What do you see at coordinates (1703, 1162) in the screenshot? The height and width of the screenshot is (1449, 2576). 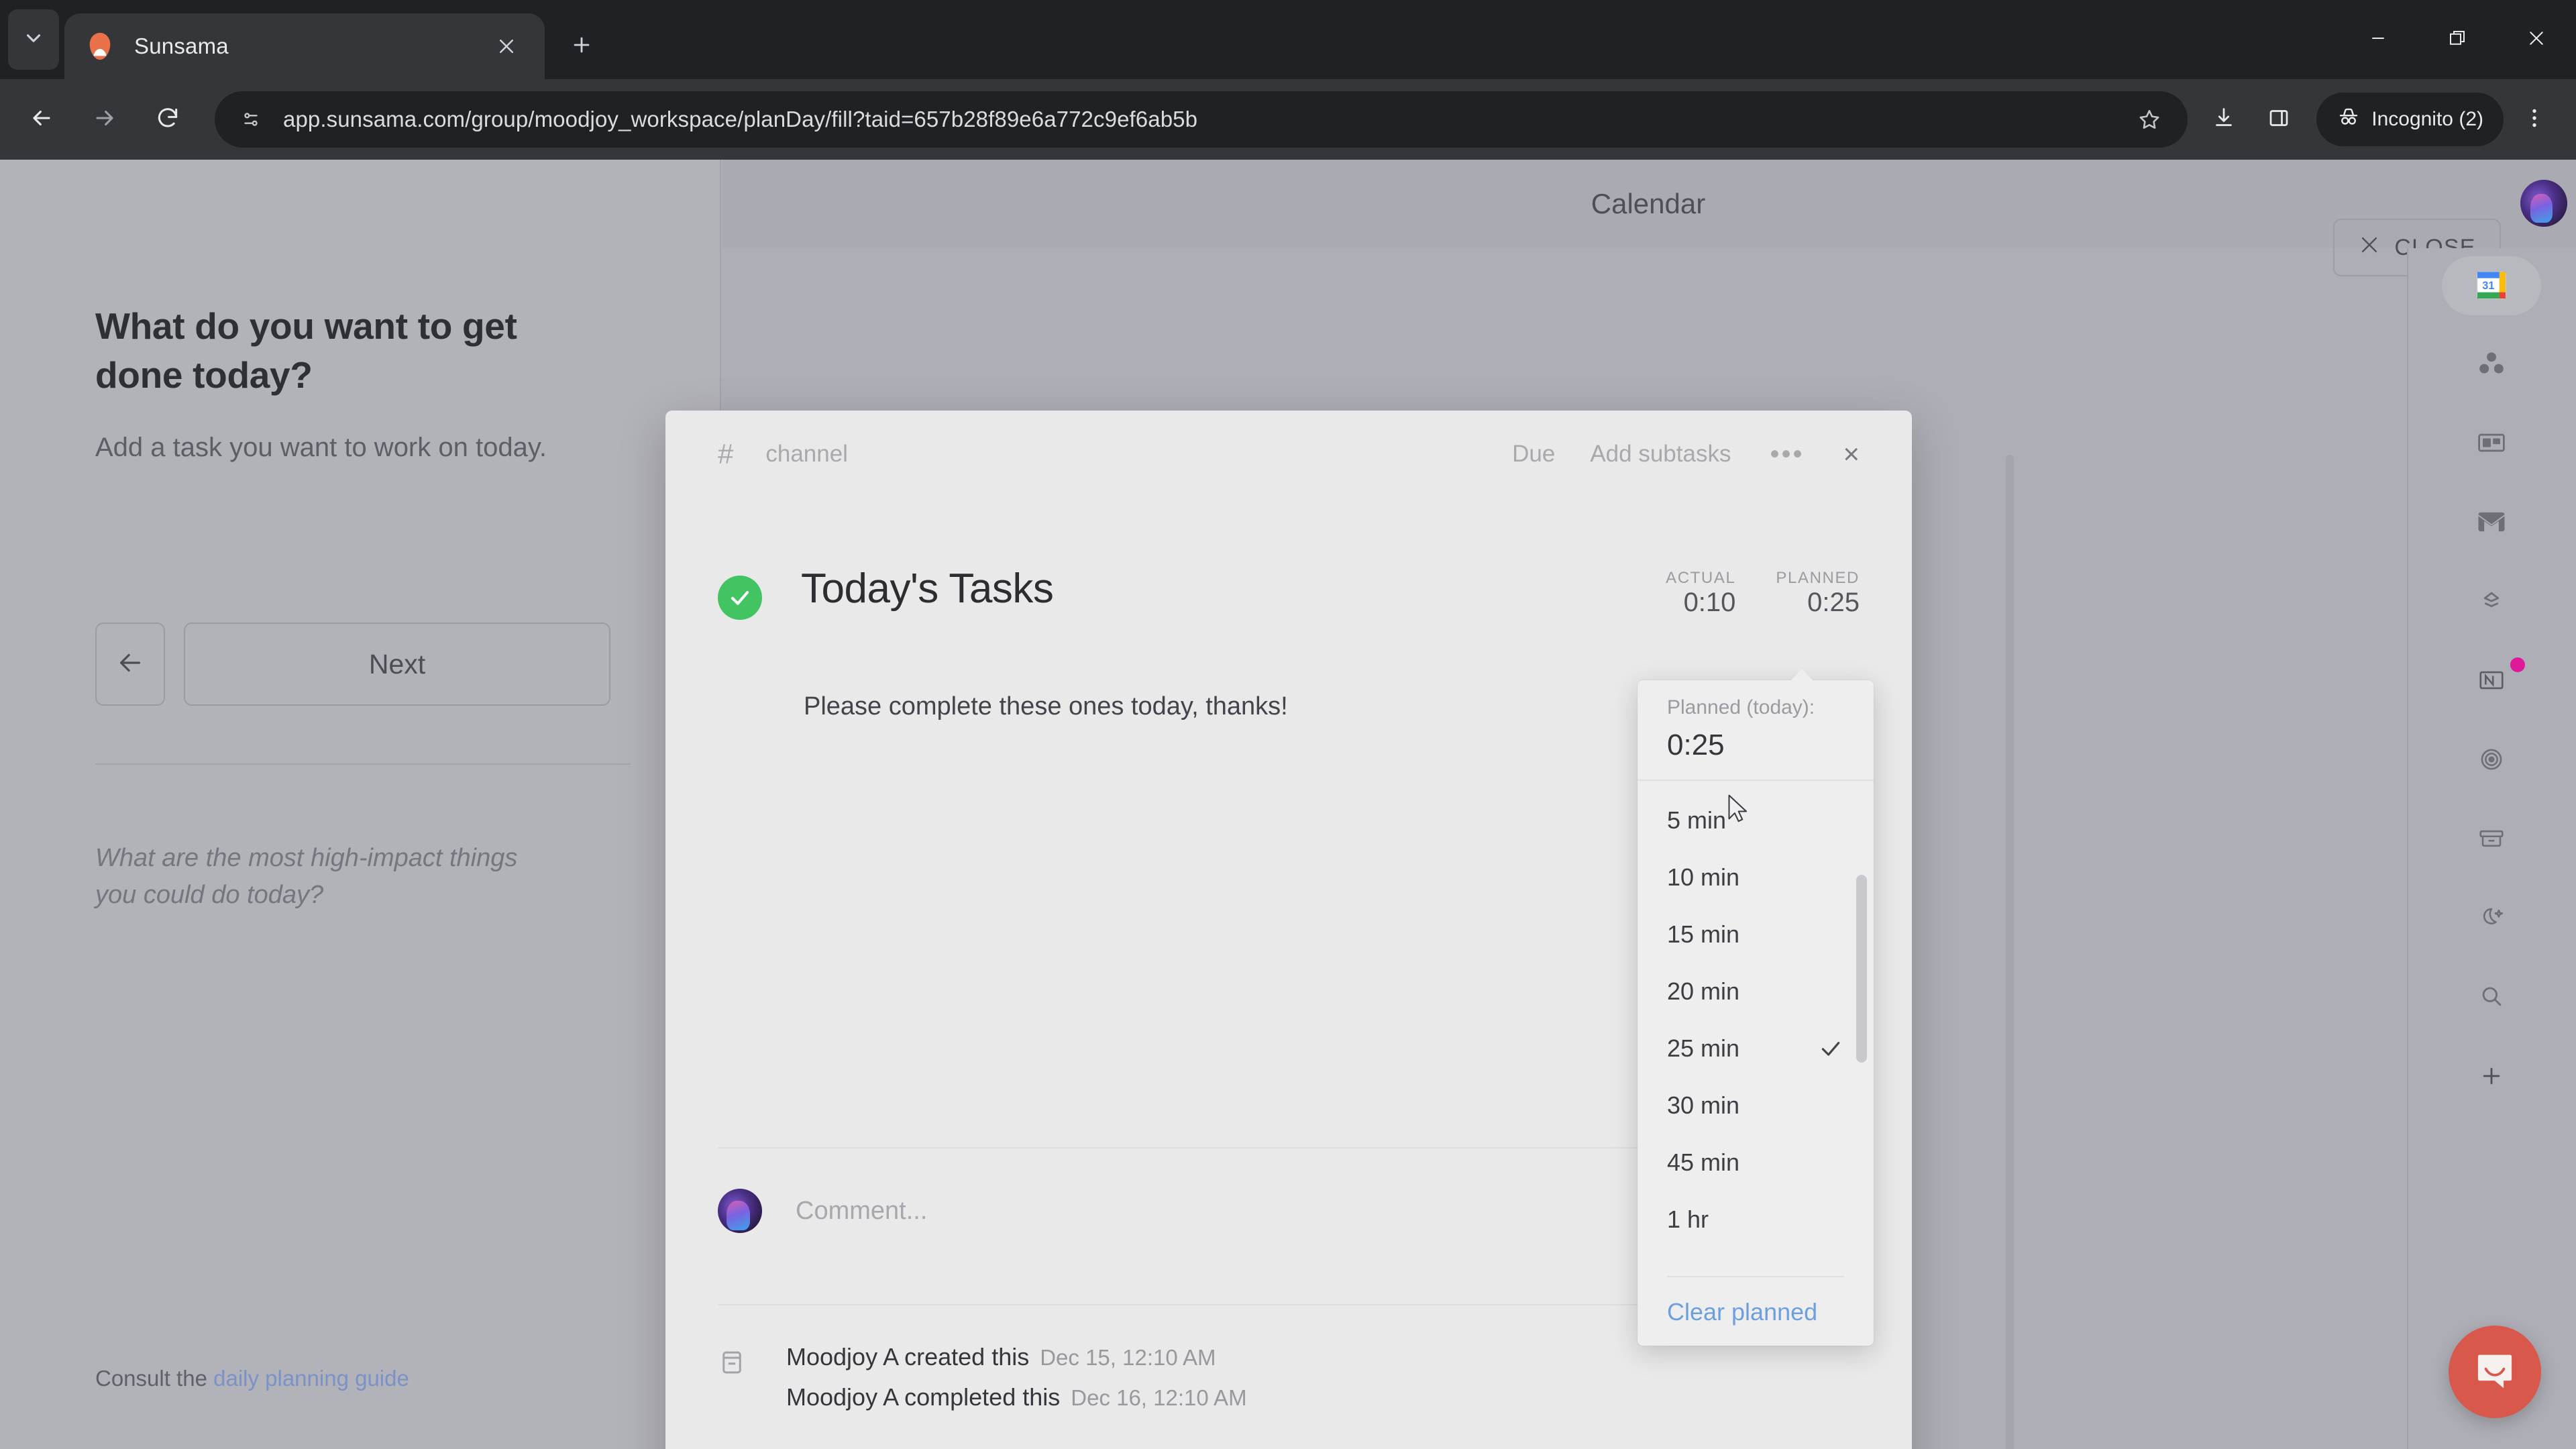 I see `option-label: 45 min` at bounding box center [1703, 1162].